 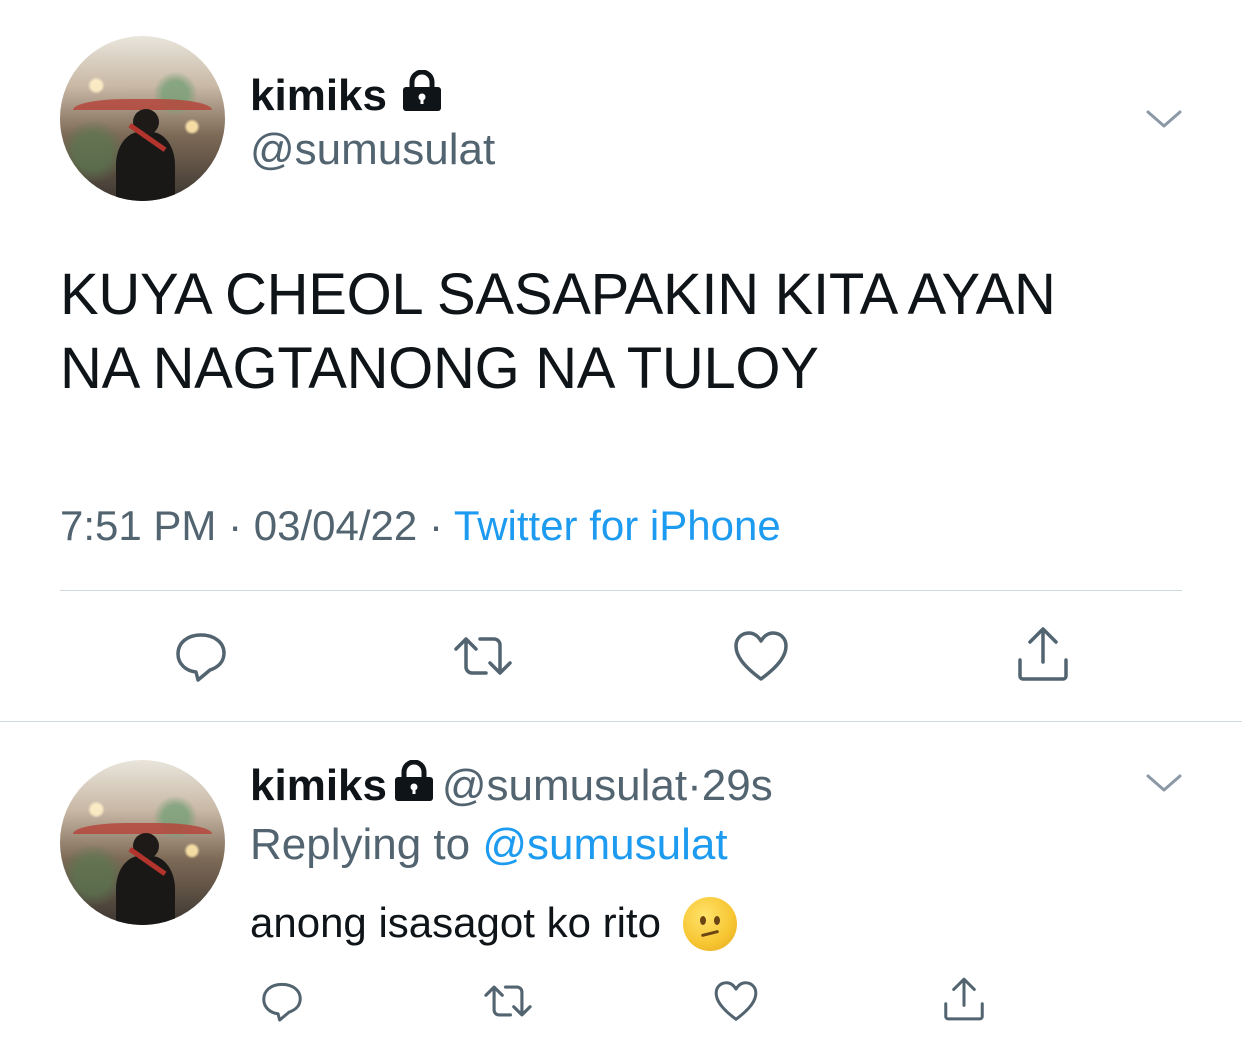 I want to click on replying-to-label: Replying to, so click(x=360, y=844).